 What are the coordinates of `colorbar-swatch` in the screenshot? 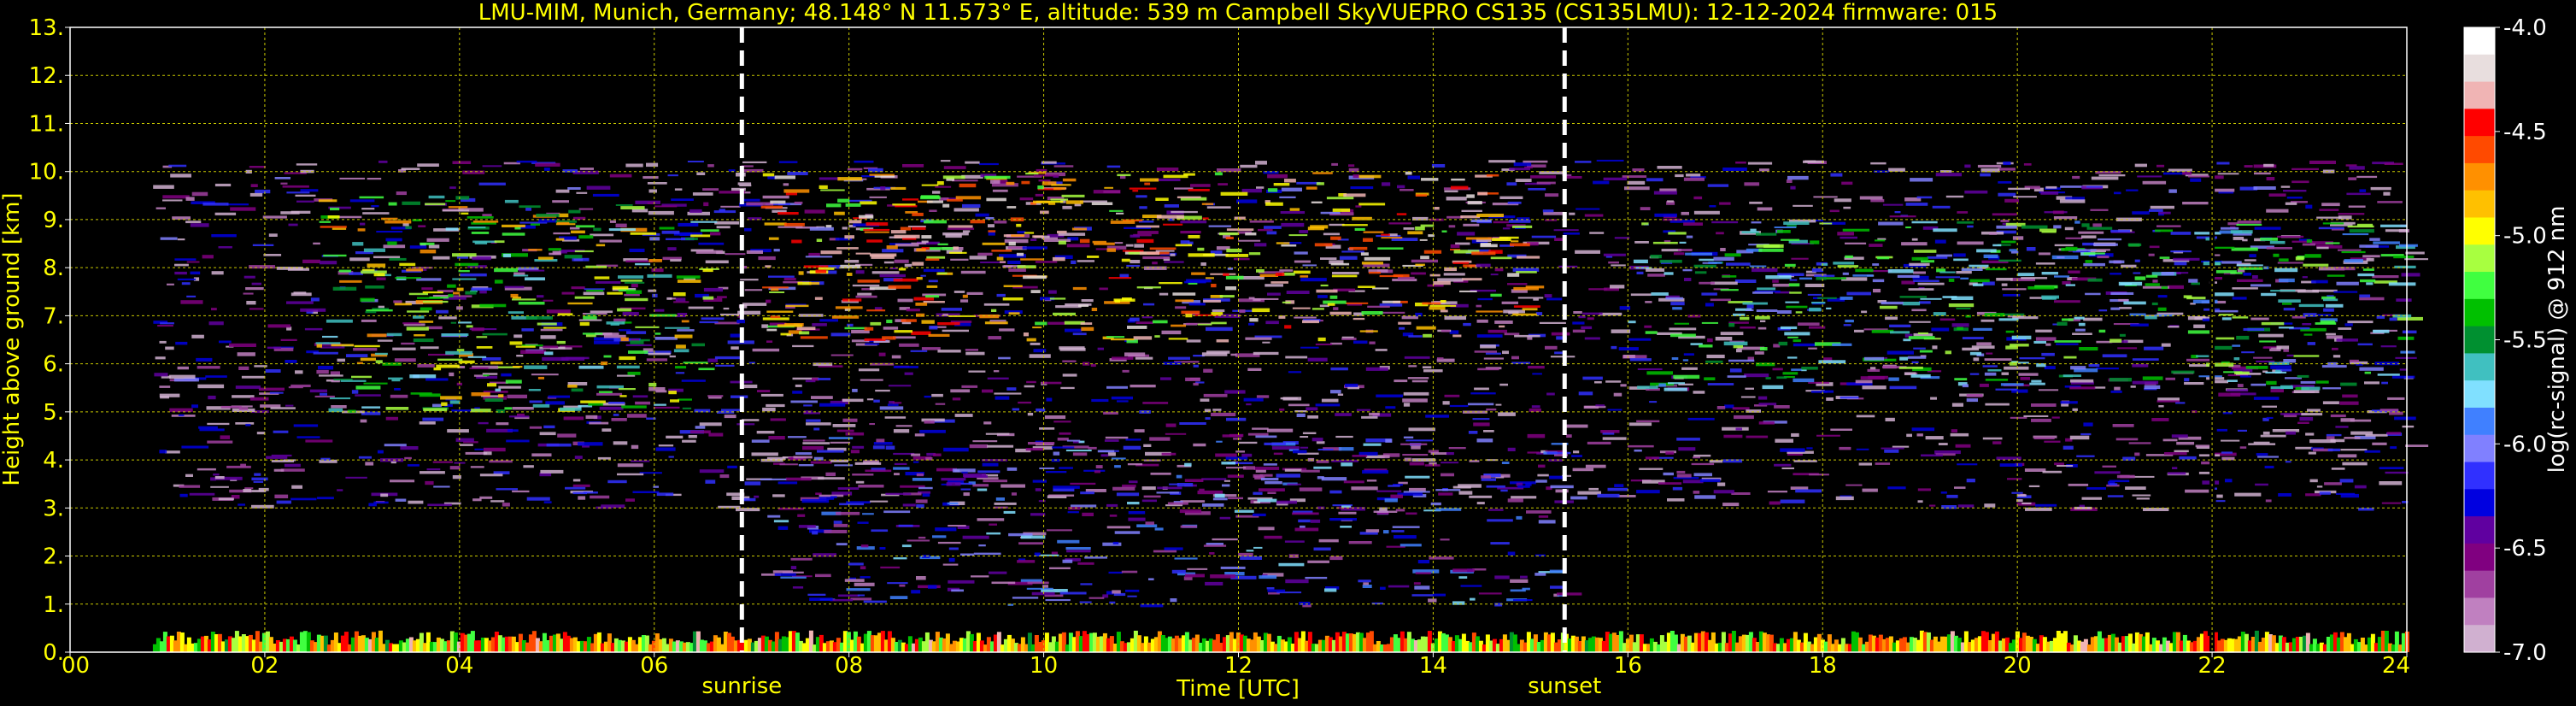 It's located at (2479, 394).